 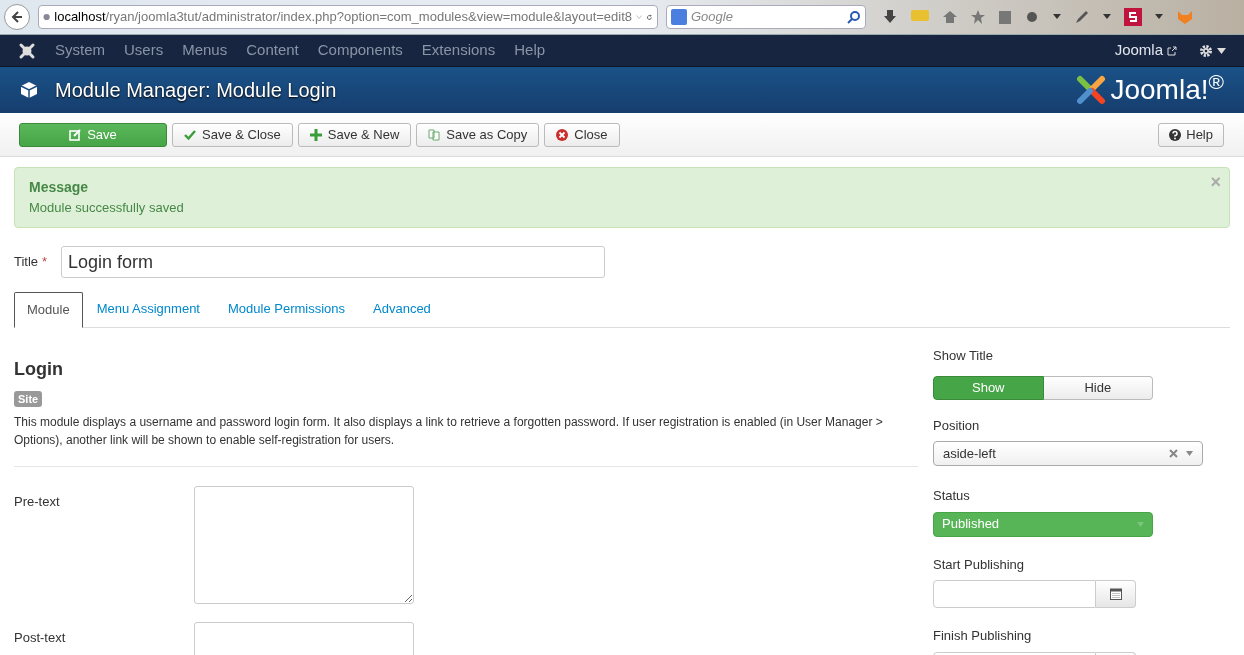 What do you see at coordinates (530, 50) in the screenshot?
I see `menu-item: Help` at bounding box center [530, 50].